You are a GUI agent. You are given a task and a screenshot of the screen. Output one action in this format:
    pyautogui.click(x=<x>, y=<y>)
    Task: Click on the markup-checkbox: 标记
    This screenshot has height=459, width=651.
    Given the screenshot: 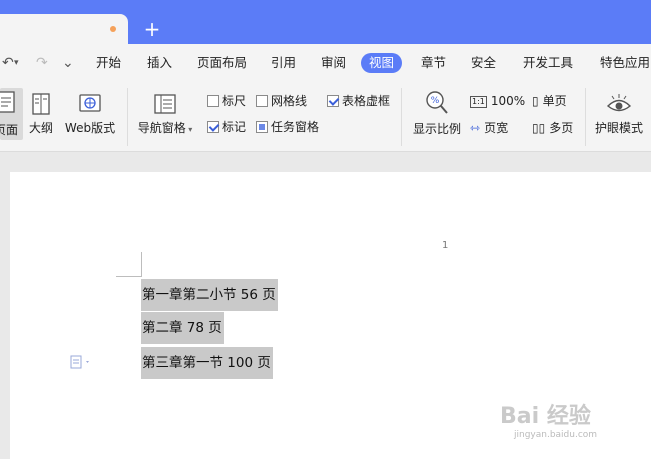 What is the action you would take?
    pyautogui.click(x=226, y=127)
    